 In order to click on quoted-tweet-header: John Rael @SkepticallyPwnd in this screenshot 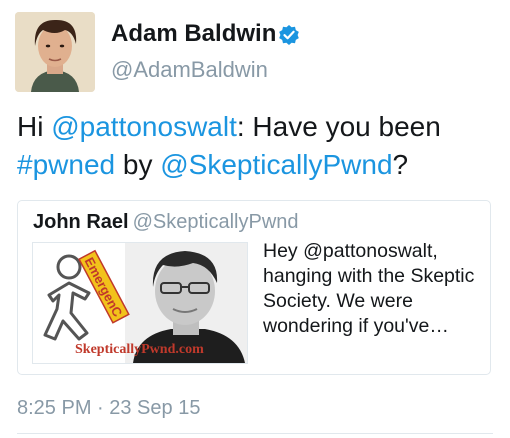, I will do `click(166, 222)`.